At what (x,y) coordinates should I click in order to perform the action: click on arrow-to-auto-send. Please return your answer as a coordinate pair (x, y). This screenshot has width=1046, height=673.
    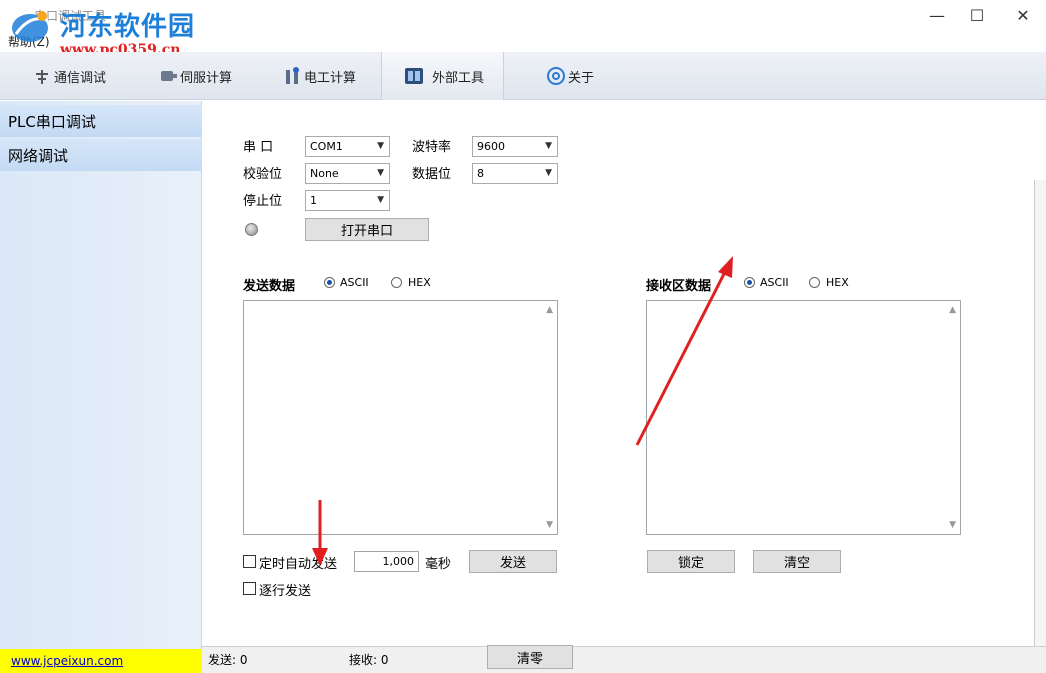
    Looking at the image, I should click on (320, 533).